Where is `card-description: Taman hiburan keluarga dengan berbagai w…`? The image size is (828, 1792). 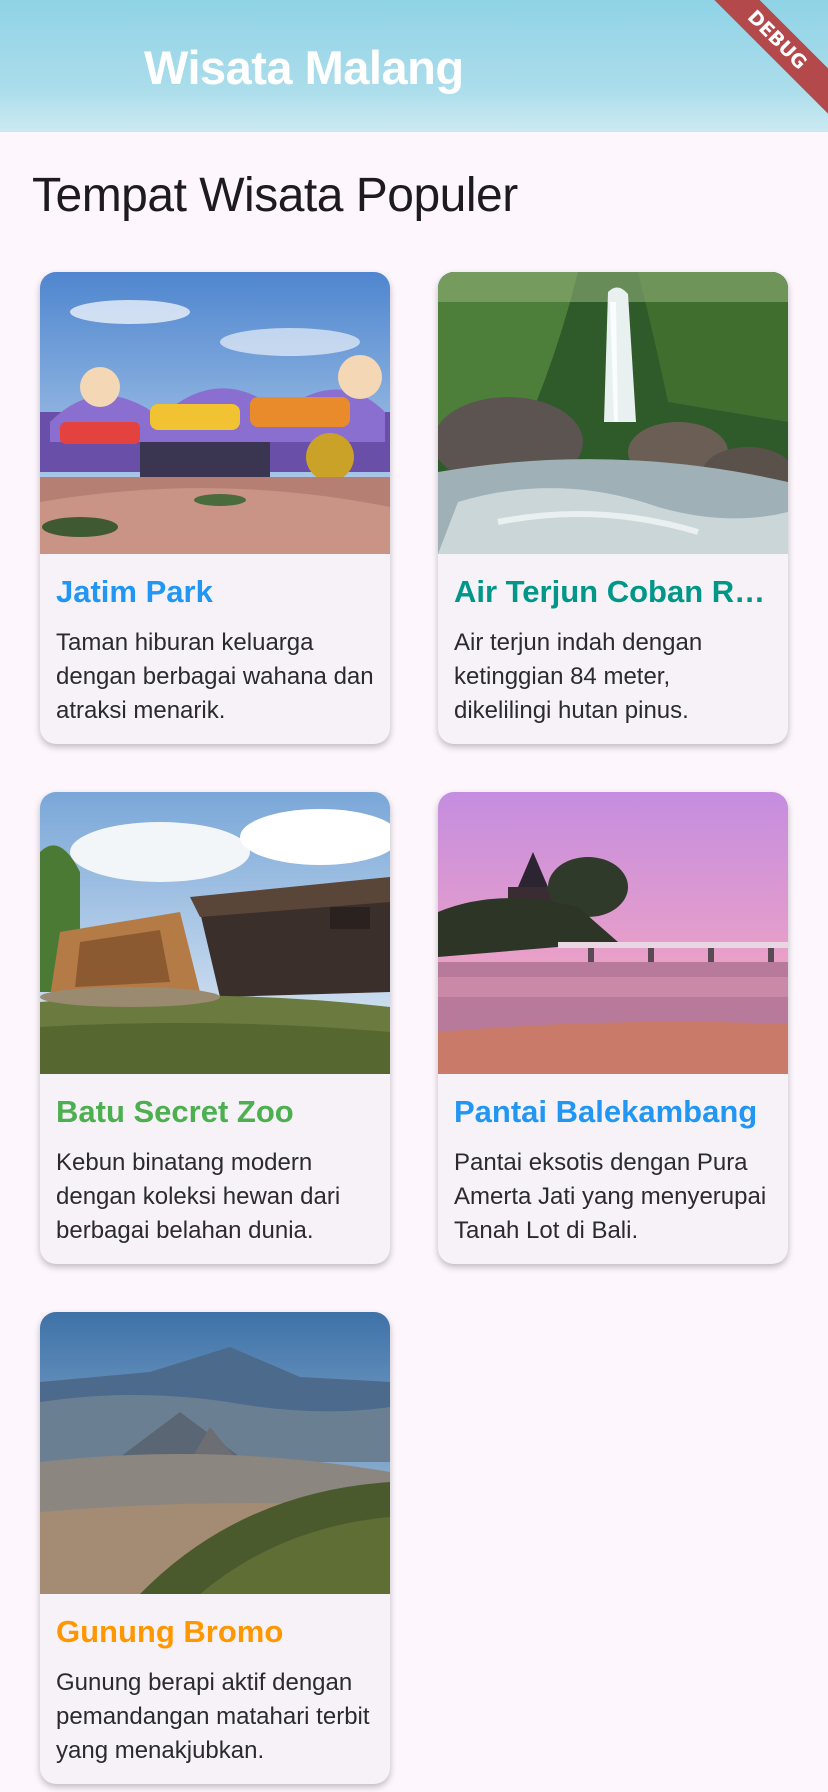
card-description: Taman hiburan keluarga dengan berbagai w… is located at coordinates (215, 676).